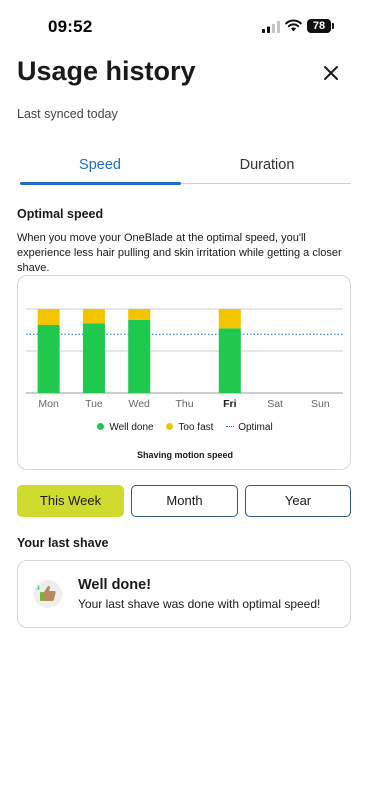 This screenshot has width=368, height=800. I want to click on page-title: Usage history, so click(106, 71).